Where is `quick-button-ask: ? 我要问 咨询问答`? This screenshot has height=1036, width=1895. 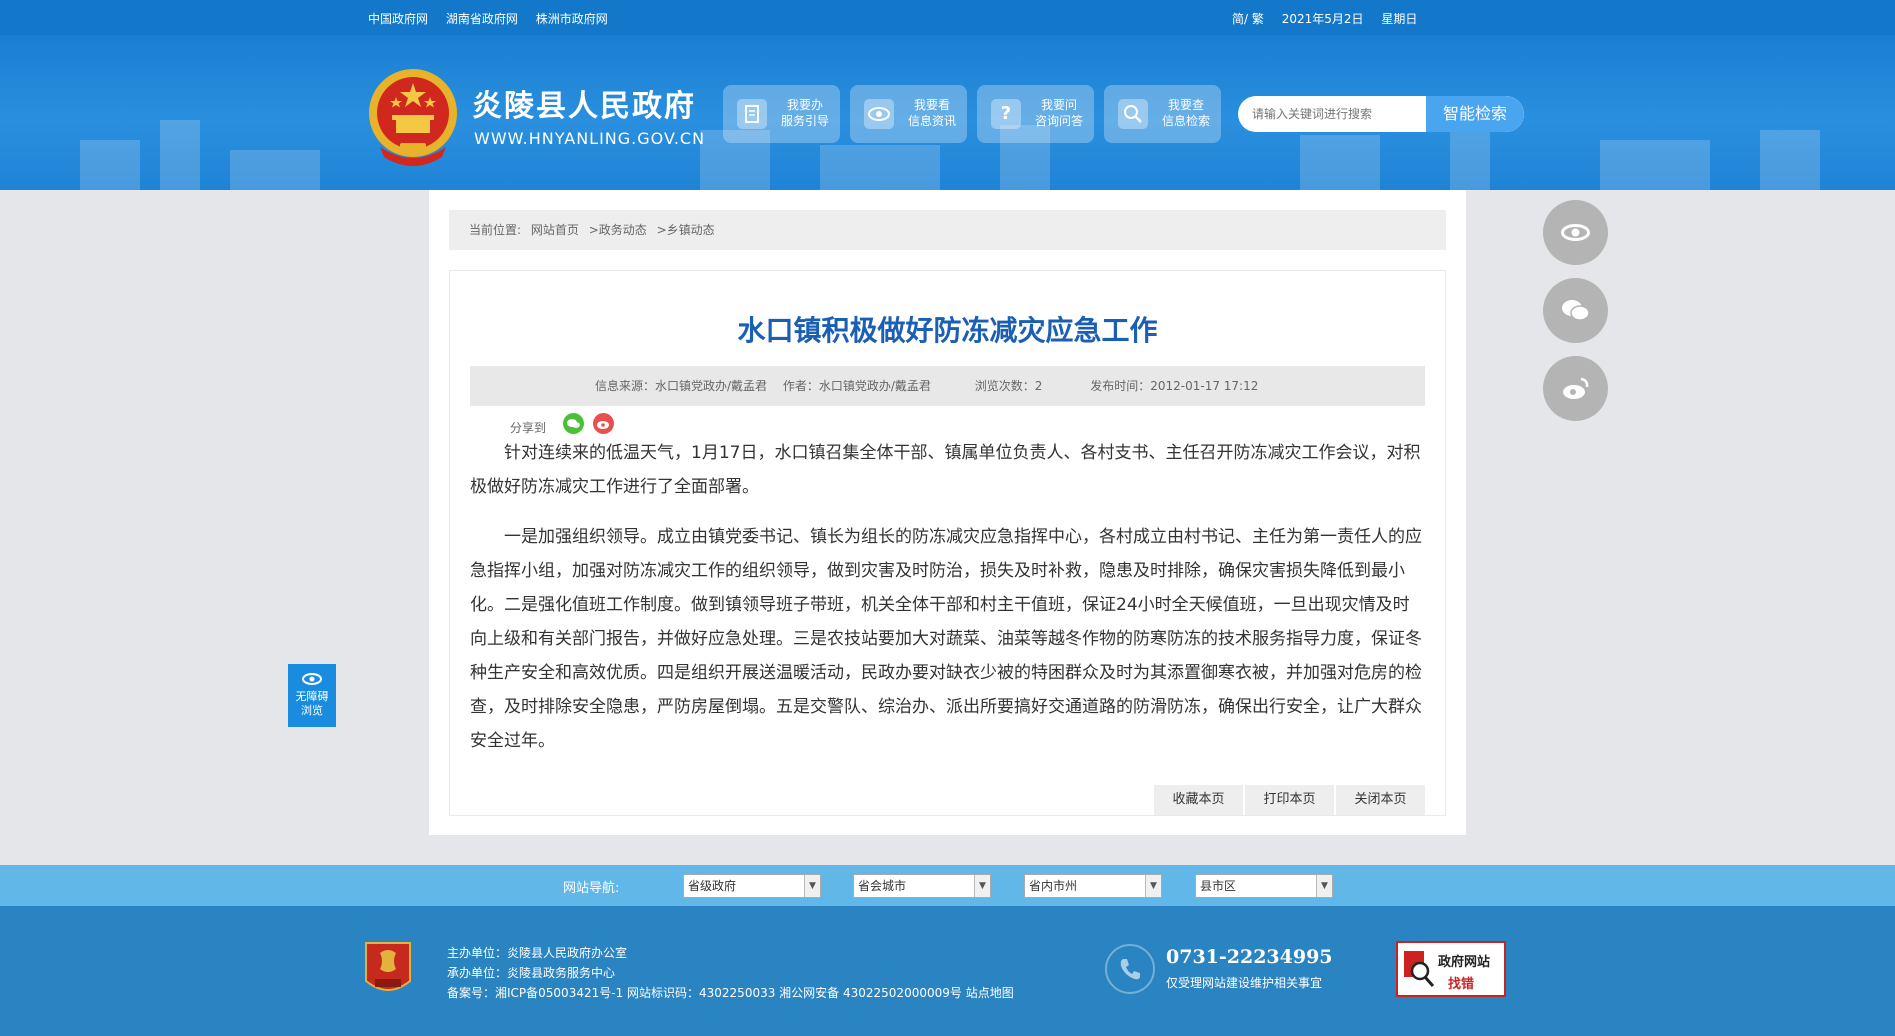 quick-button-ask: ? 我要问 咨询问答 is located at coordinates (1035, 114).